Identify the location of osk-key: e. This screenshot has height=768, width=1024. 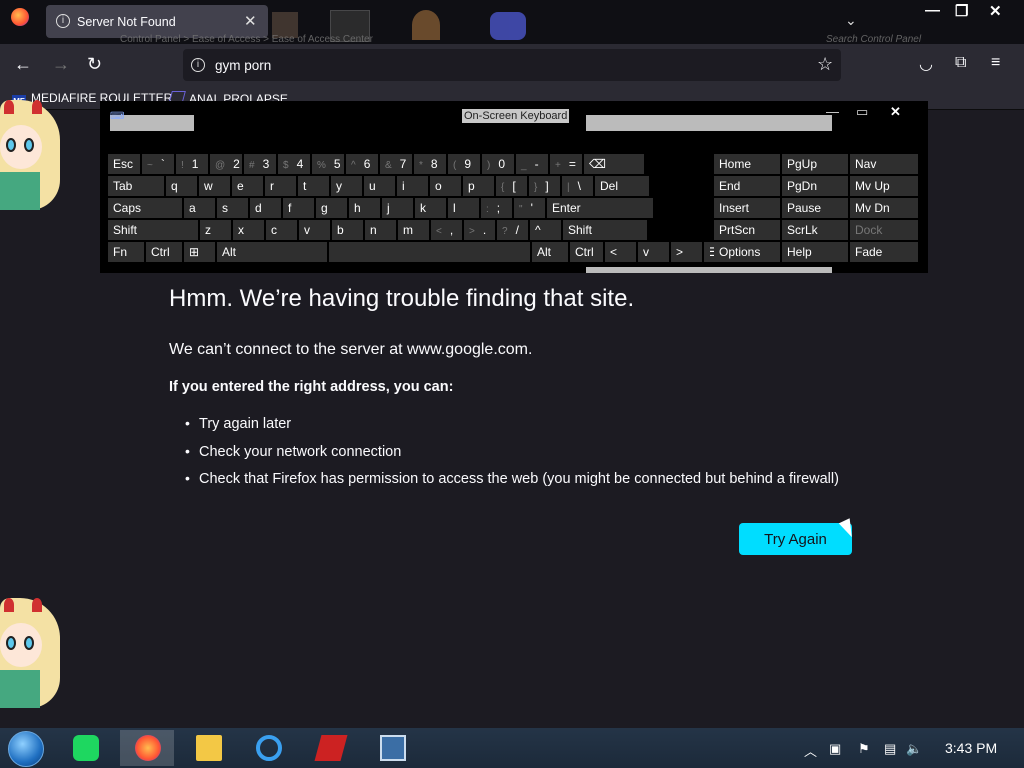
(247, 186).